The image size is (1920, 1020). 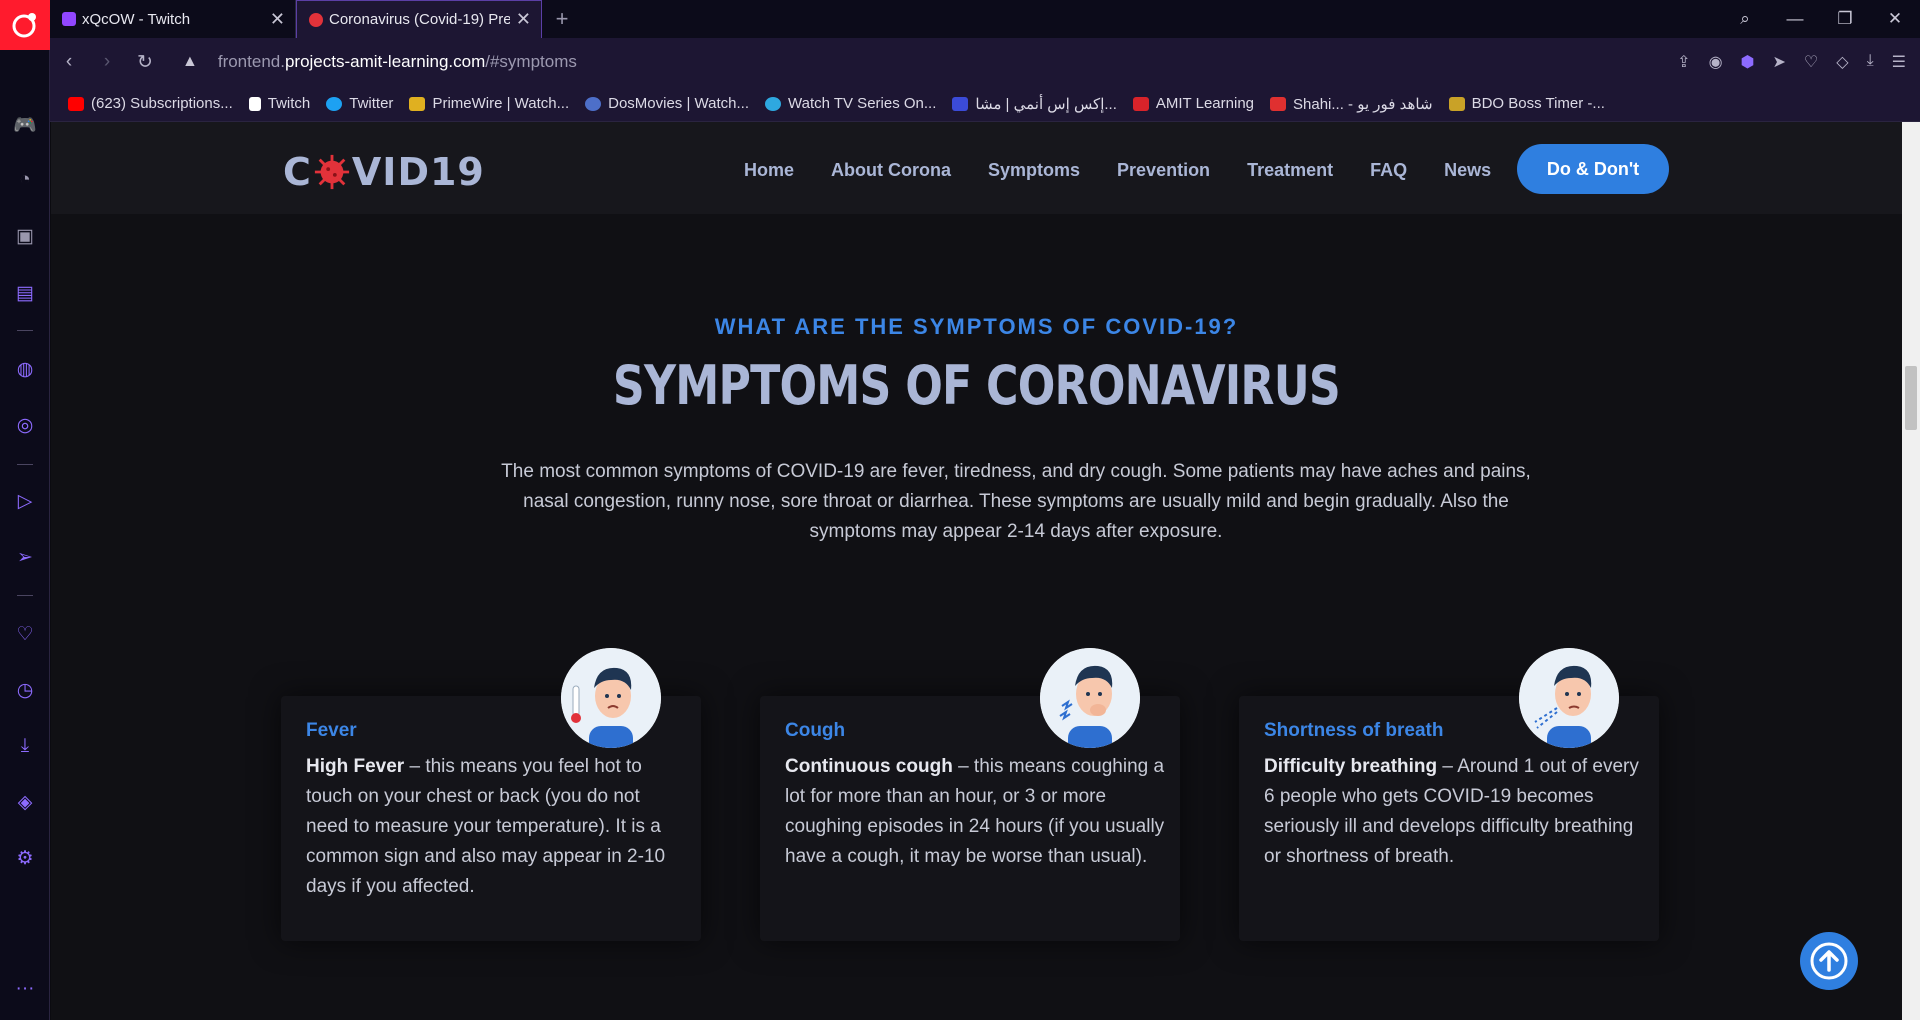 I want to click on arrow-up-circle-icon, so click(x=1829, y=961).